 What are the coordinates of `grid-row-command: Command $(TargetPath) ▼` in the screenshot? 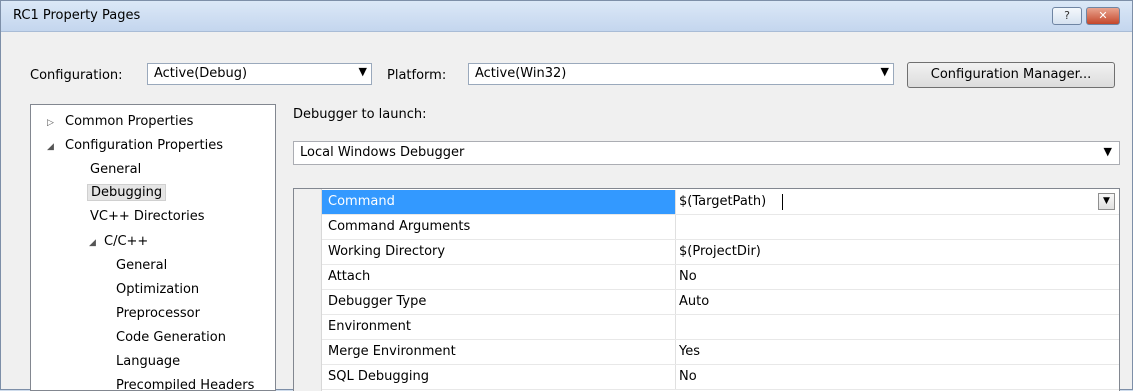 It's located at (720, 202).